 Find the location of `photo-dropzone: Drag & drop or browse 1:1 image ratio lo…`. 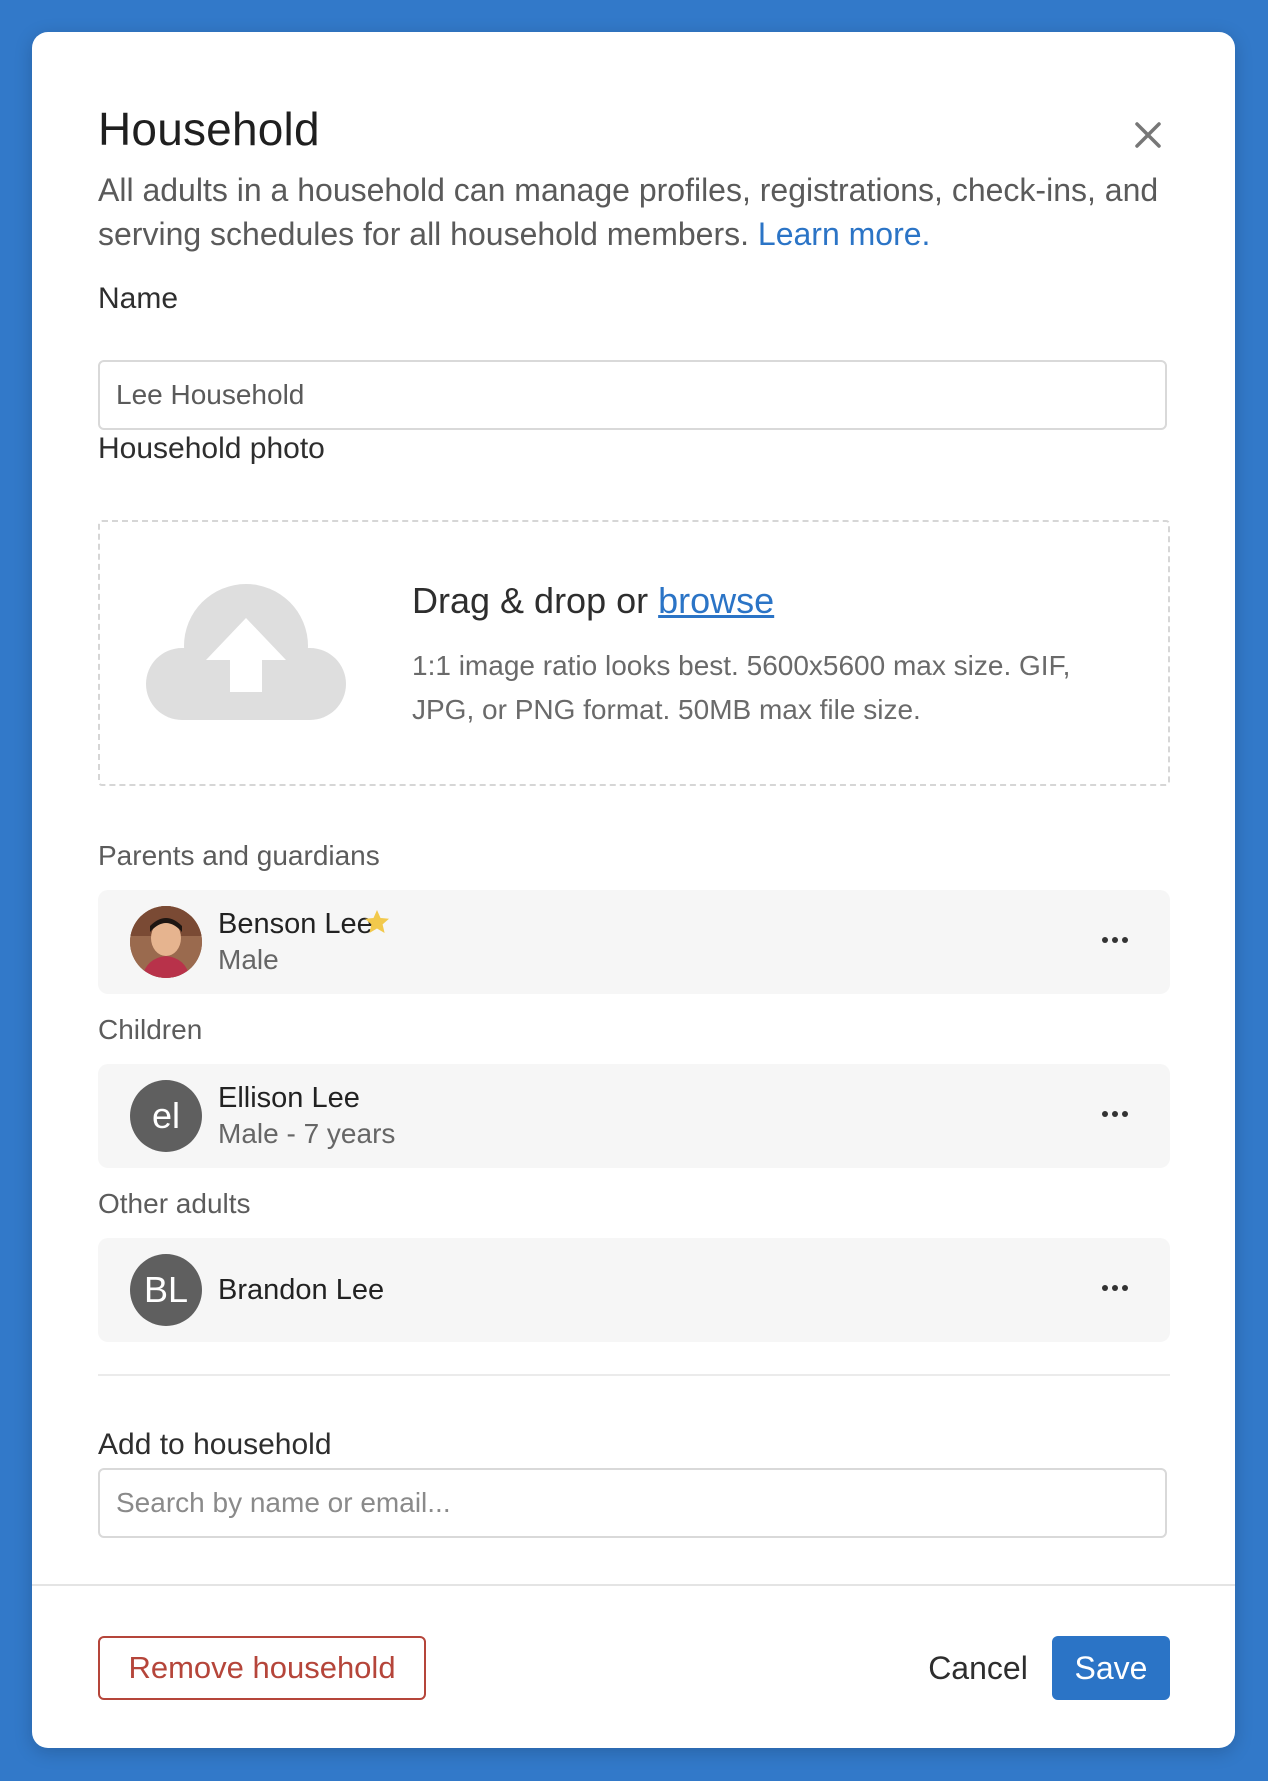

photo-dropzone: Drag & drop or browse 1:1 image ratio lo… is located at coordinates (634, 653).